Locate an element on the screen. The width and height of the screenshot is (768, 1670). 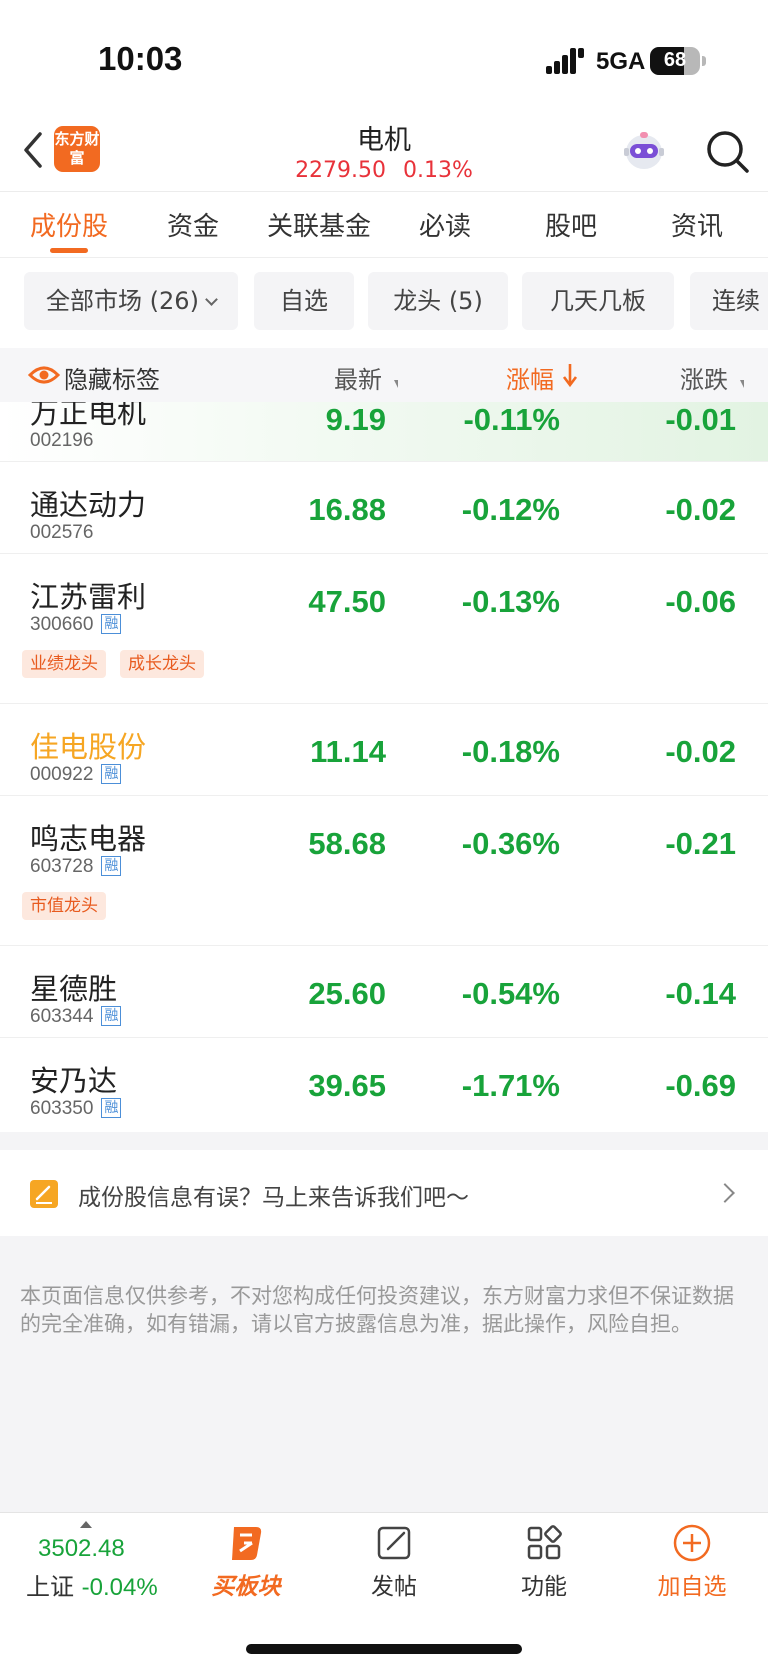
stock-code: 603344 is located at coordinates (62, 1016).